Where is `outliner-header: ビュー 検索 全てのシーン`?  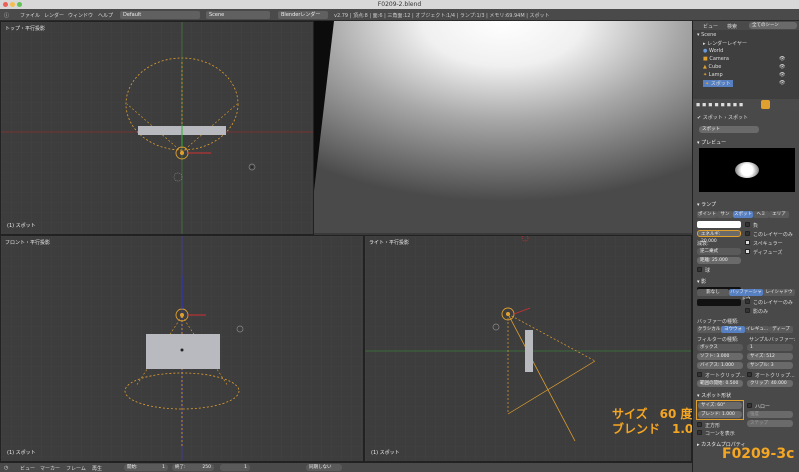 outliner-header: ビュー 検索 全てのシーン is located at coordinates (746, 25).